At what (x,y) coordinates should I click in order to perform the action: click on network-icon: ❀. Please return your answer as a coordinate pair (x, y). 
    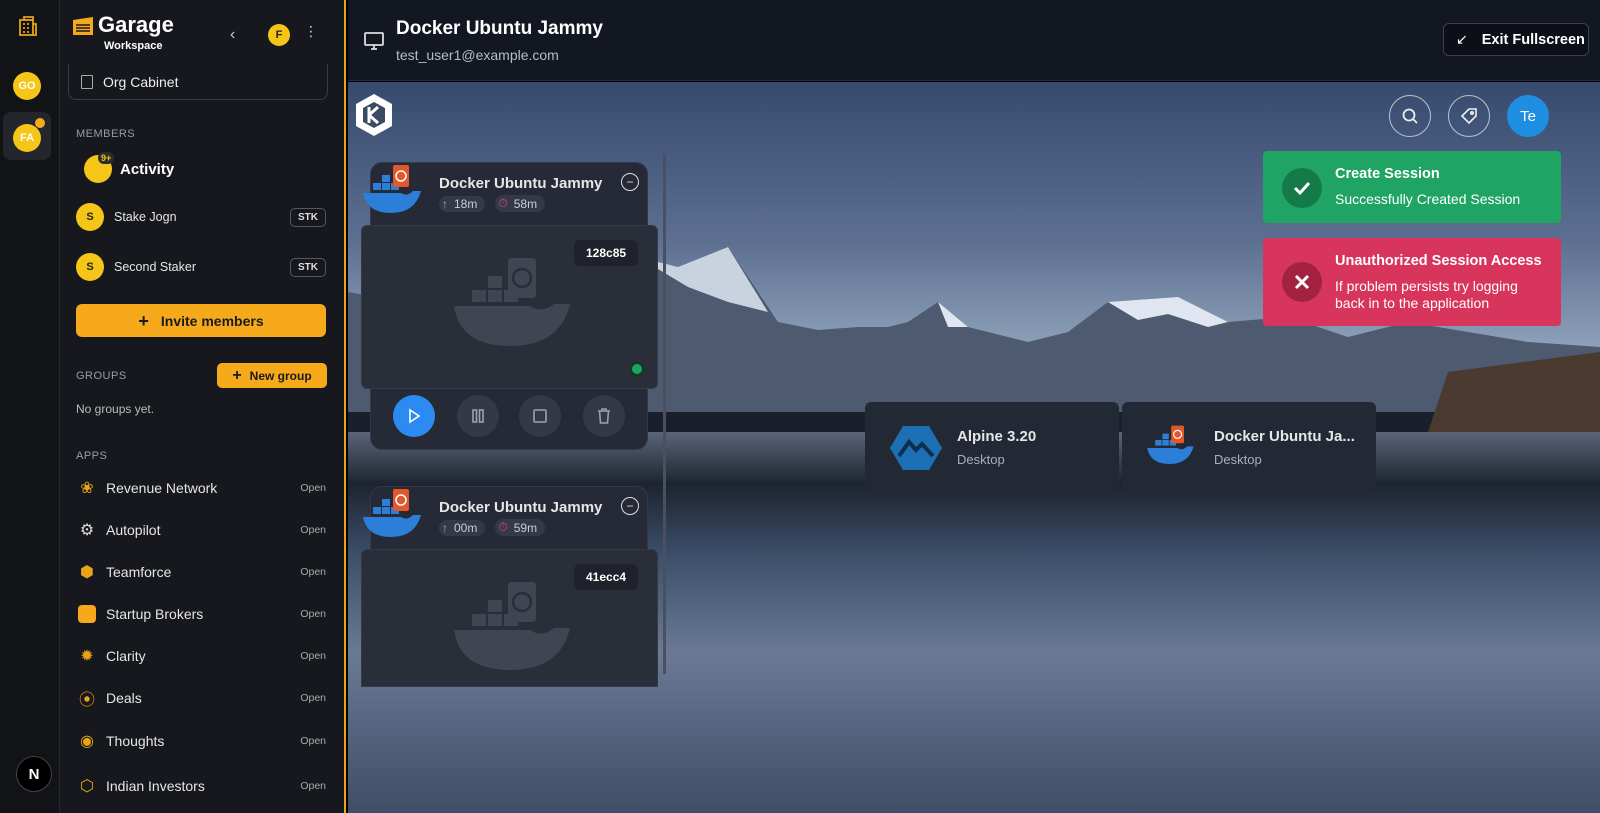
    Looking at the image, I should click on (87, 488).